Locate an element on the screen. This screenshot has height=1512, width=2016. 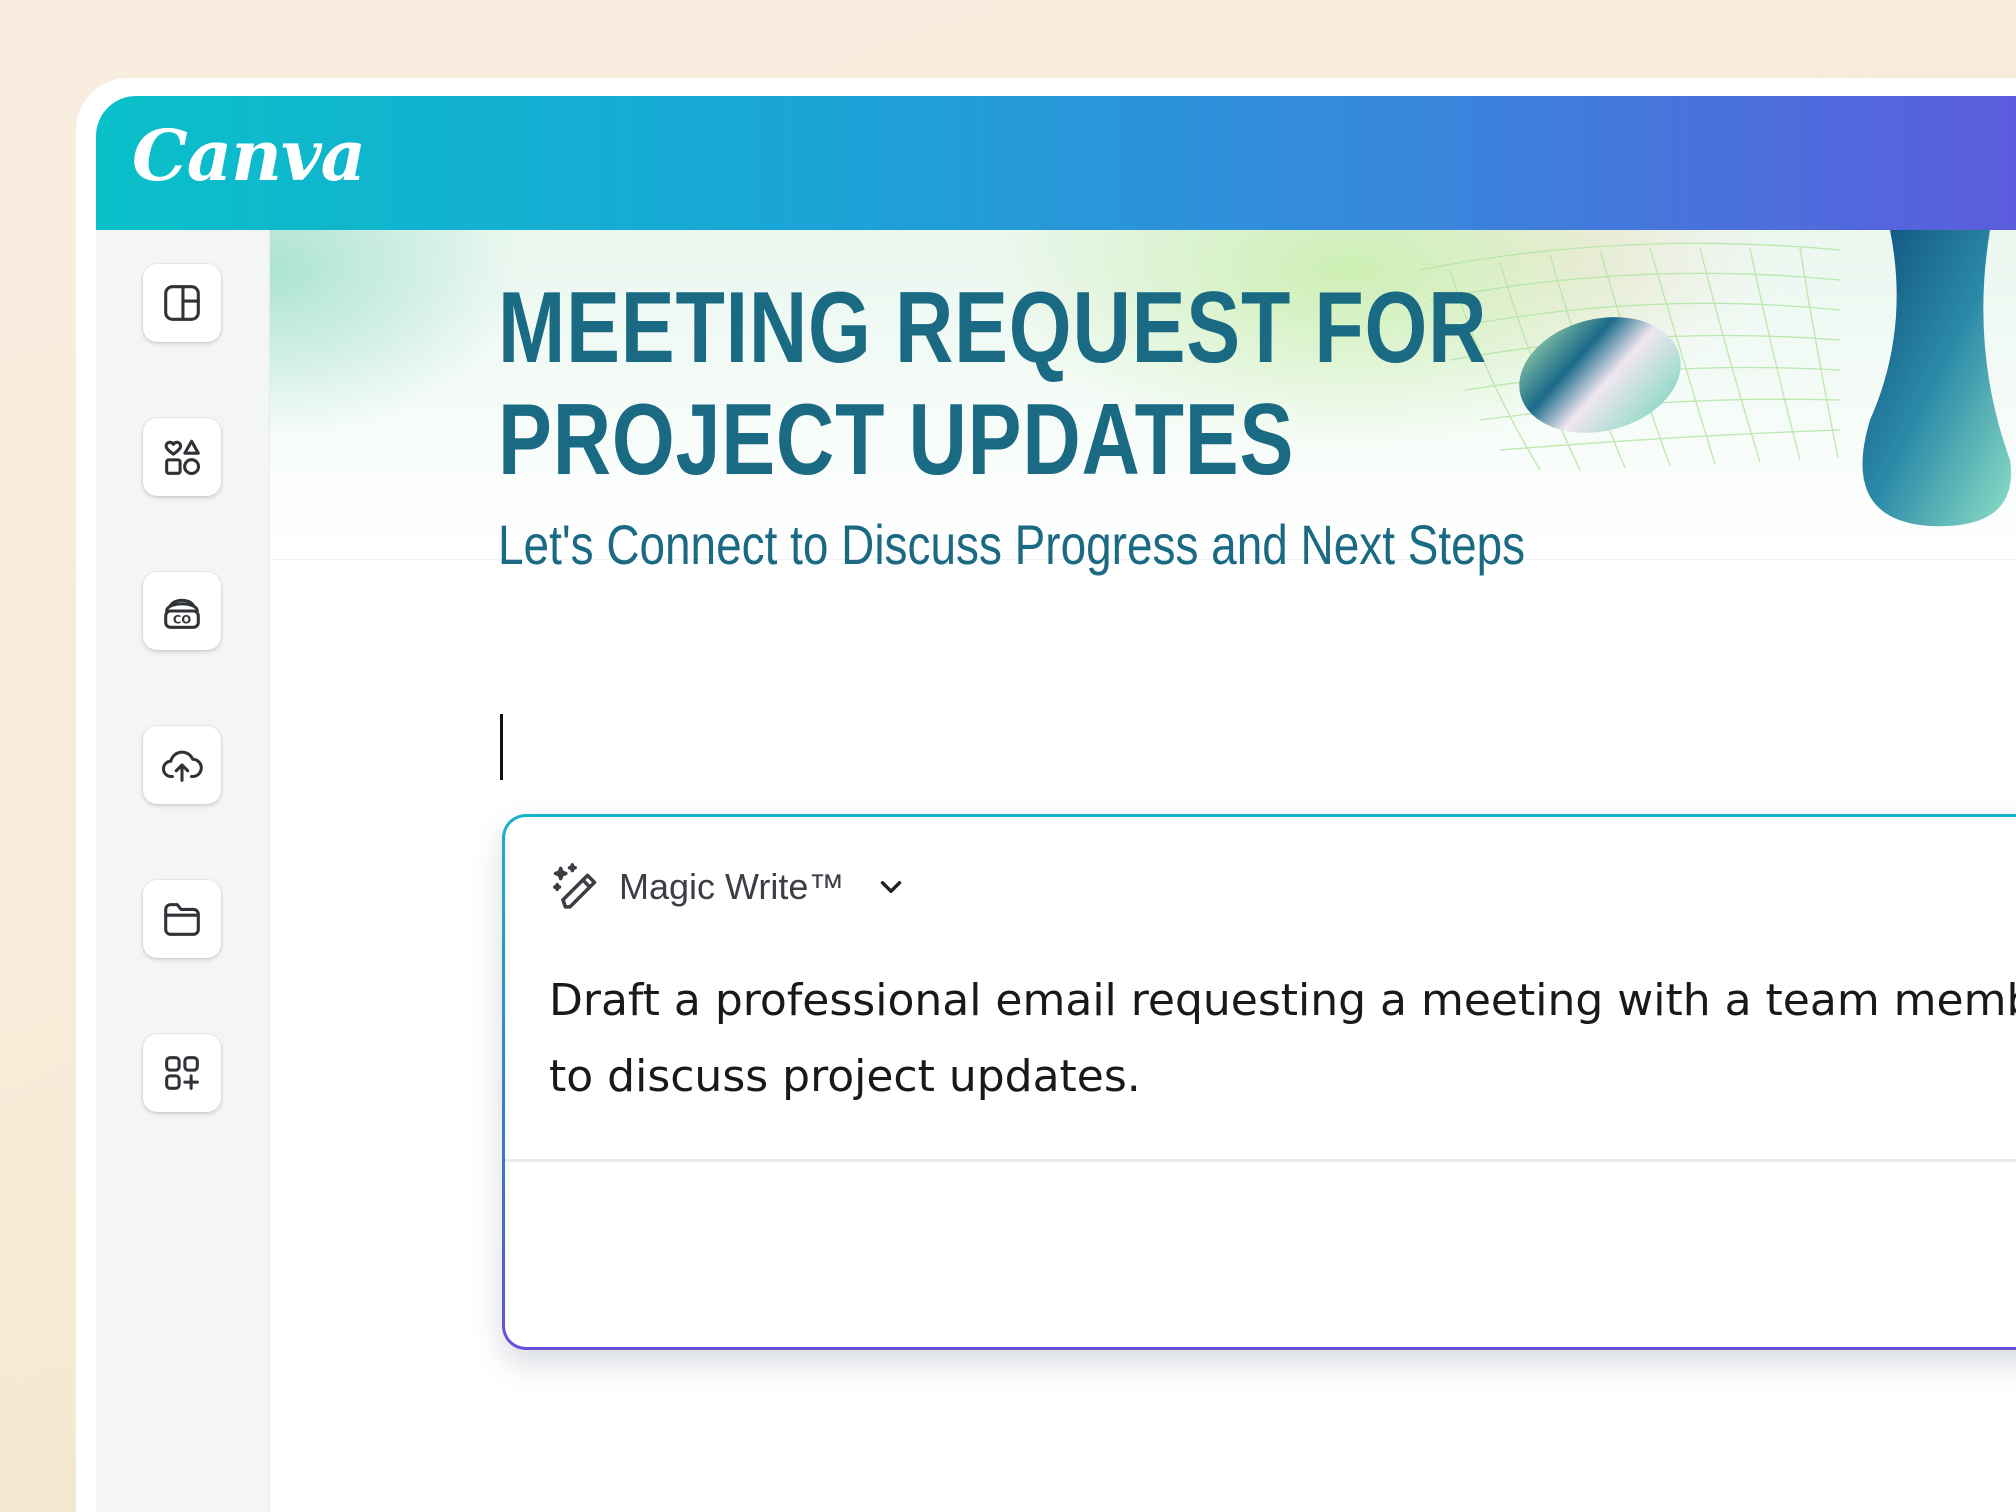
document-title: MEETING REQUEST FOR PROJECT UPDATES is located at coordinates (993, 384).